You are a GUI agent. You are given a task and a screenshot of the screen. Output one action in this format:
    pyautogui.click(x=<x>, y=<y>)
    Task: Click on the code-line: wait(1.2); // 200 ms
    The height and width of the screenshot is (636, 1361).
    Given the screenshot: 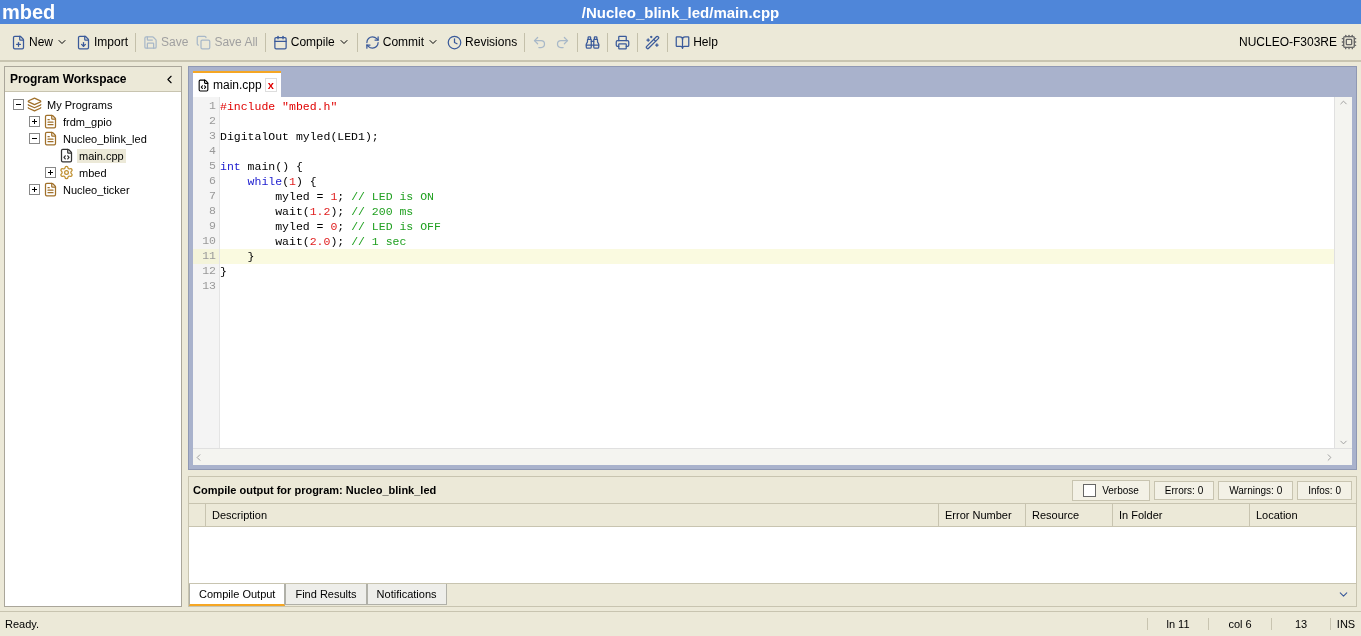 What is the action you would take?
    pyautogui.click(x=344, y=211)
    